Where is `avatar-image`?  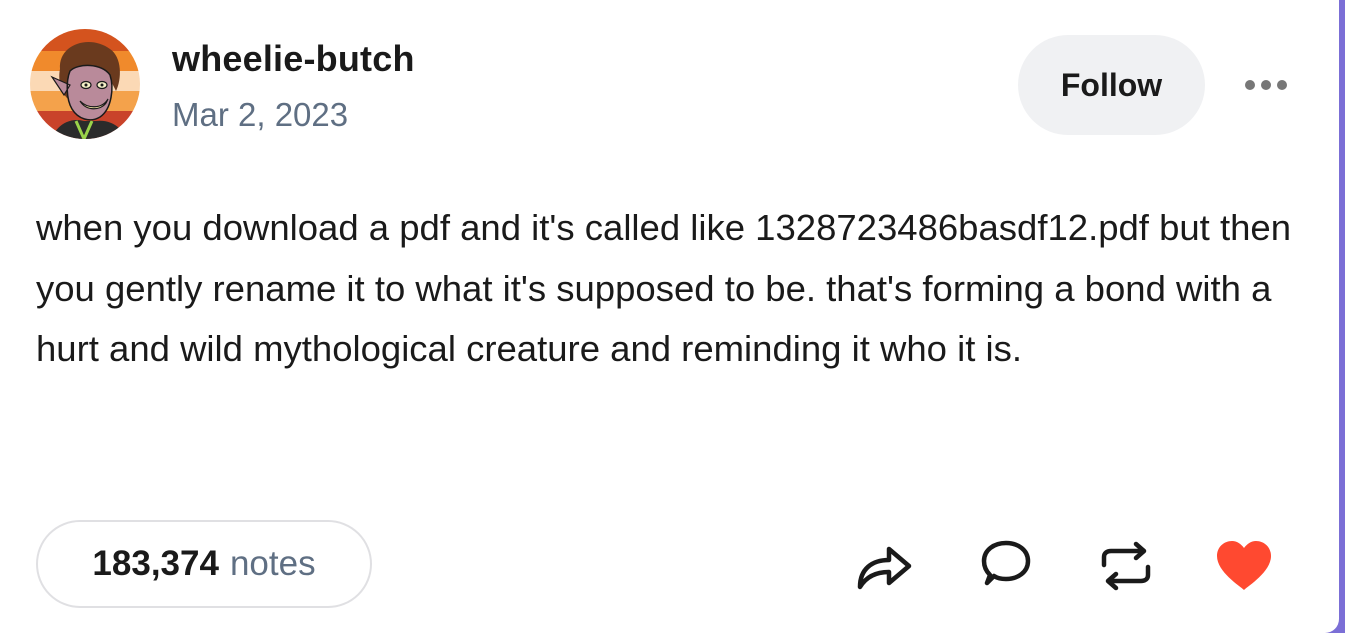
avatar-image is located at coordinates (85, 84).